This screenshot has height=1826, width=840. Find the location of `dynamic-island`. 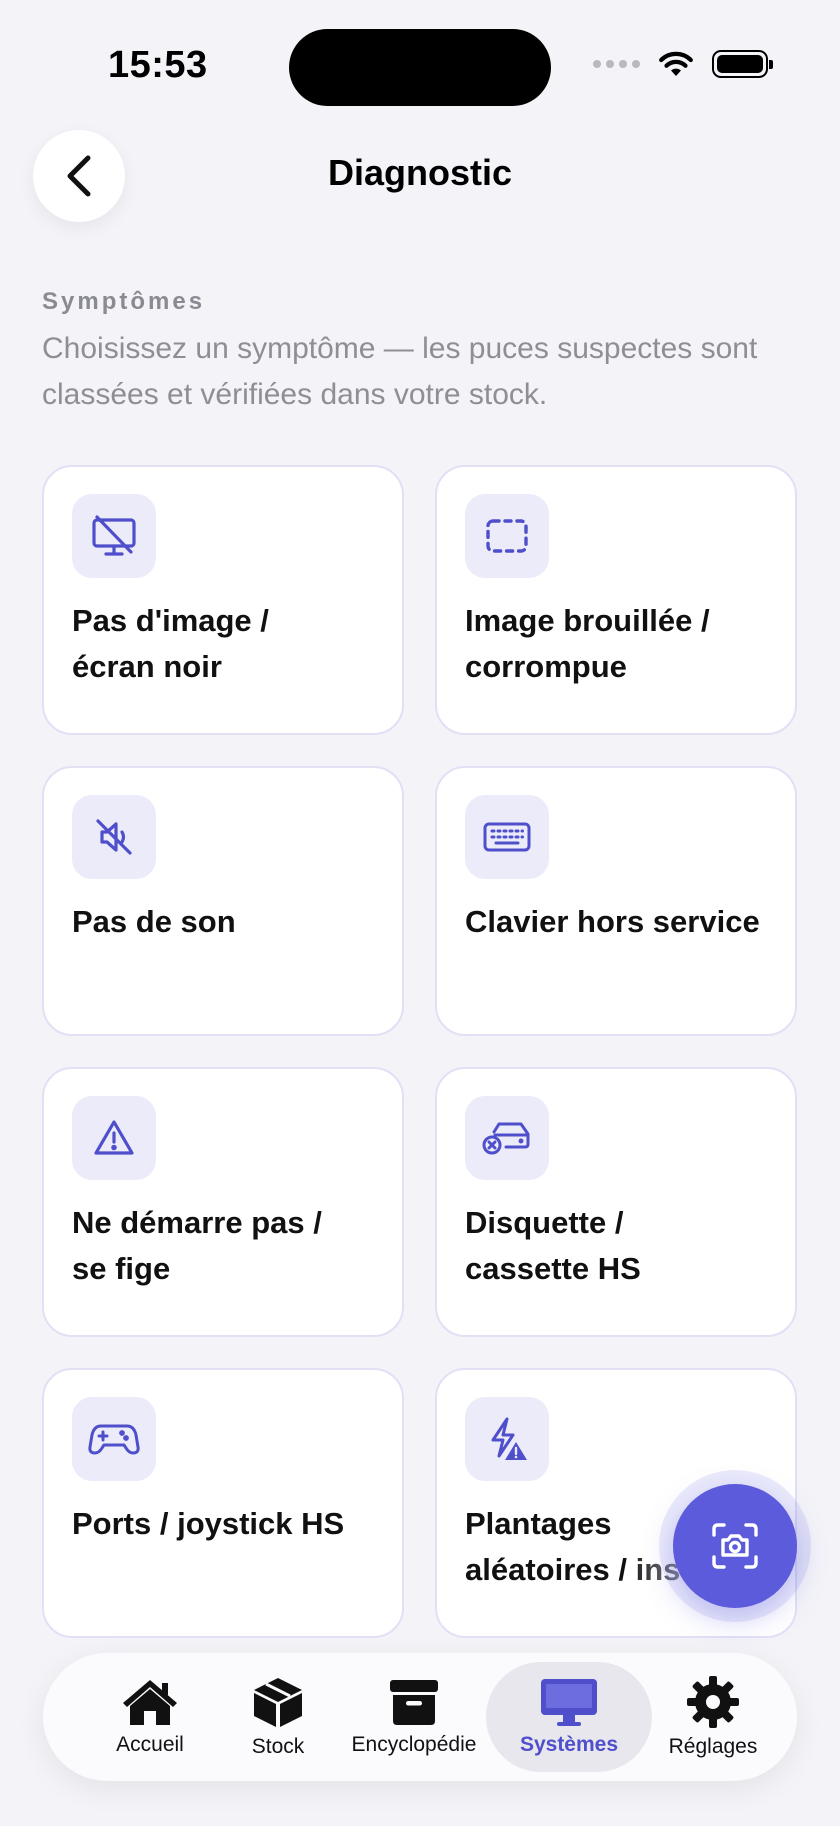

dynamic-island is located at coordinates (420, 67).